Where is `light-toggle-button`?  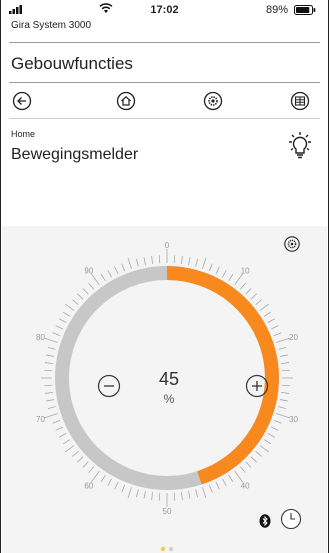
light-toggle-button is located at coordinates (300, 146).